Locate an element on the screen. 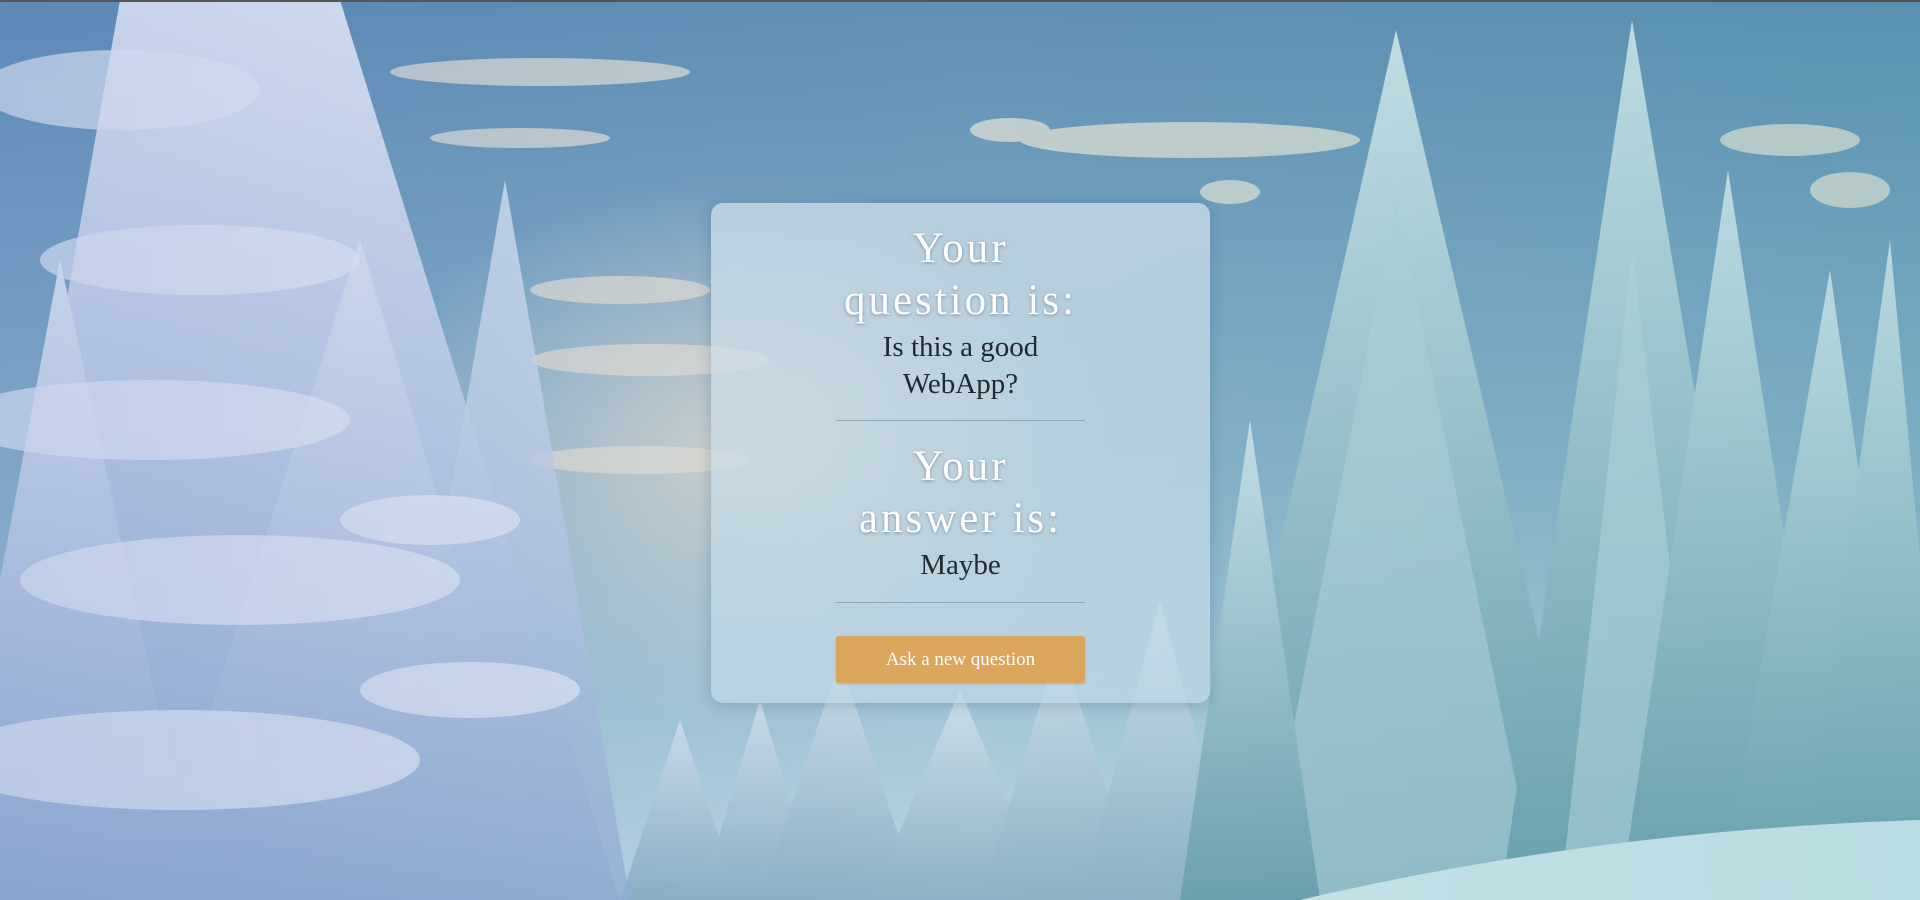  divider-top is located at coordinates (960, 420).